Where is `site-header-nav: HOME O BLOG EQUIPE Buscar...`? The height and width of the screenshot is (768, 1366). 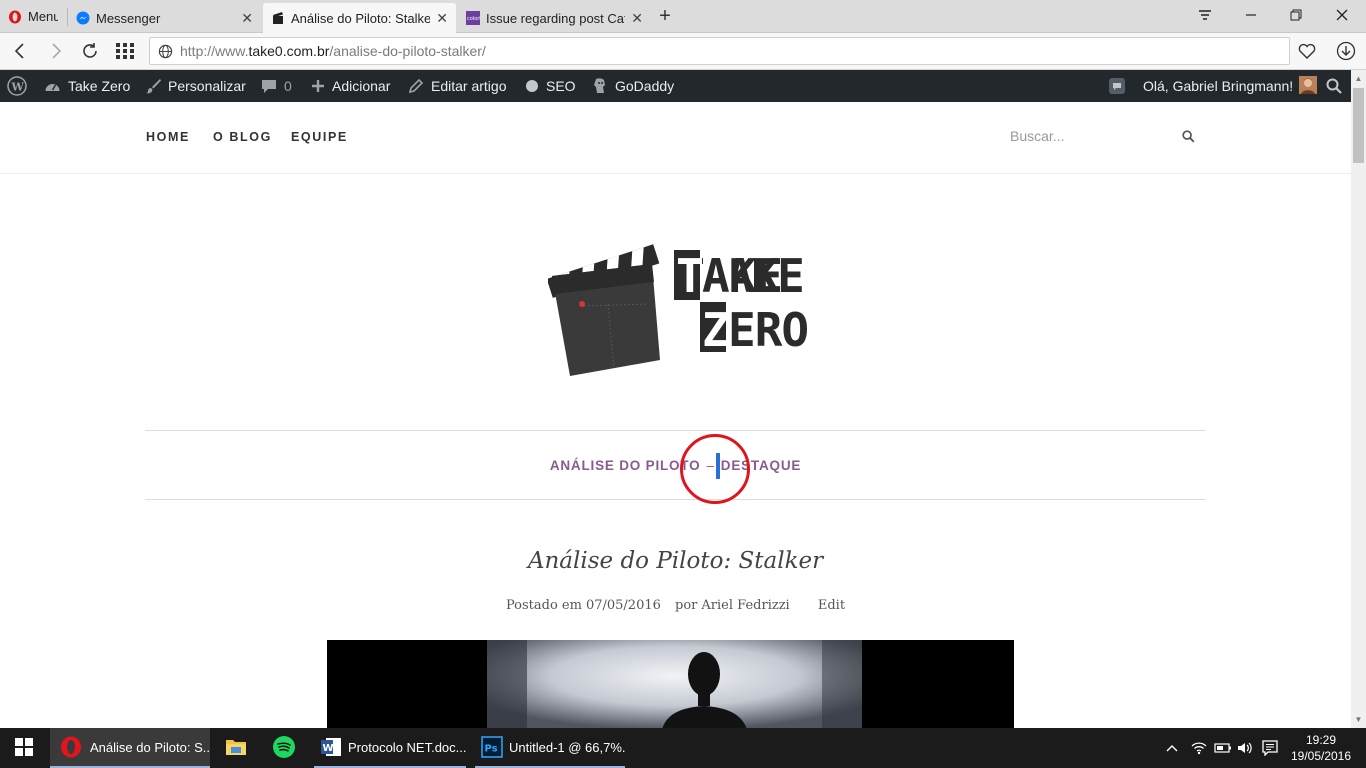 site-header-nav: HOME O BLOG EQUIPE Buscar... is located at coordinates (675, 138).